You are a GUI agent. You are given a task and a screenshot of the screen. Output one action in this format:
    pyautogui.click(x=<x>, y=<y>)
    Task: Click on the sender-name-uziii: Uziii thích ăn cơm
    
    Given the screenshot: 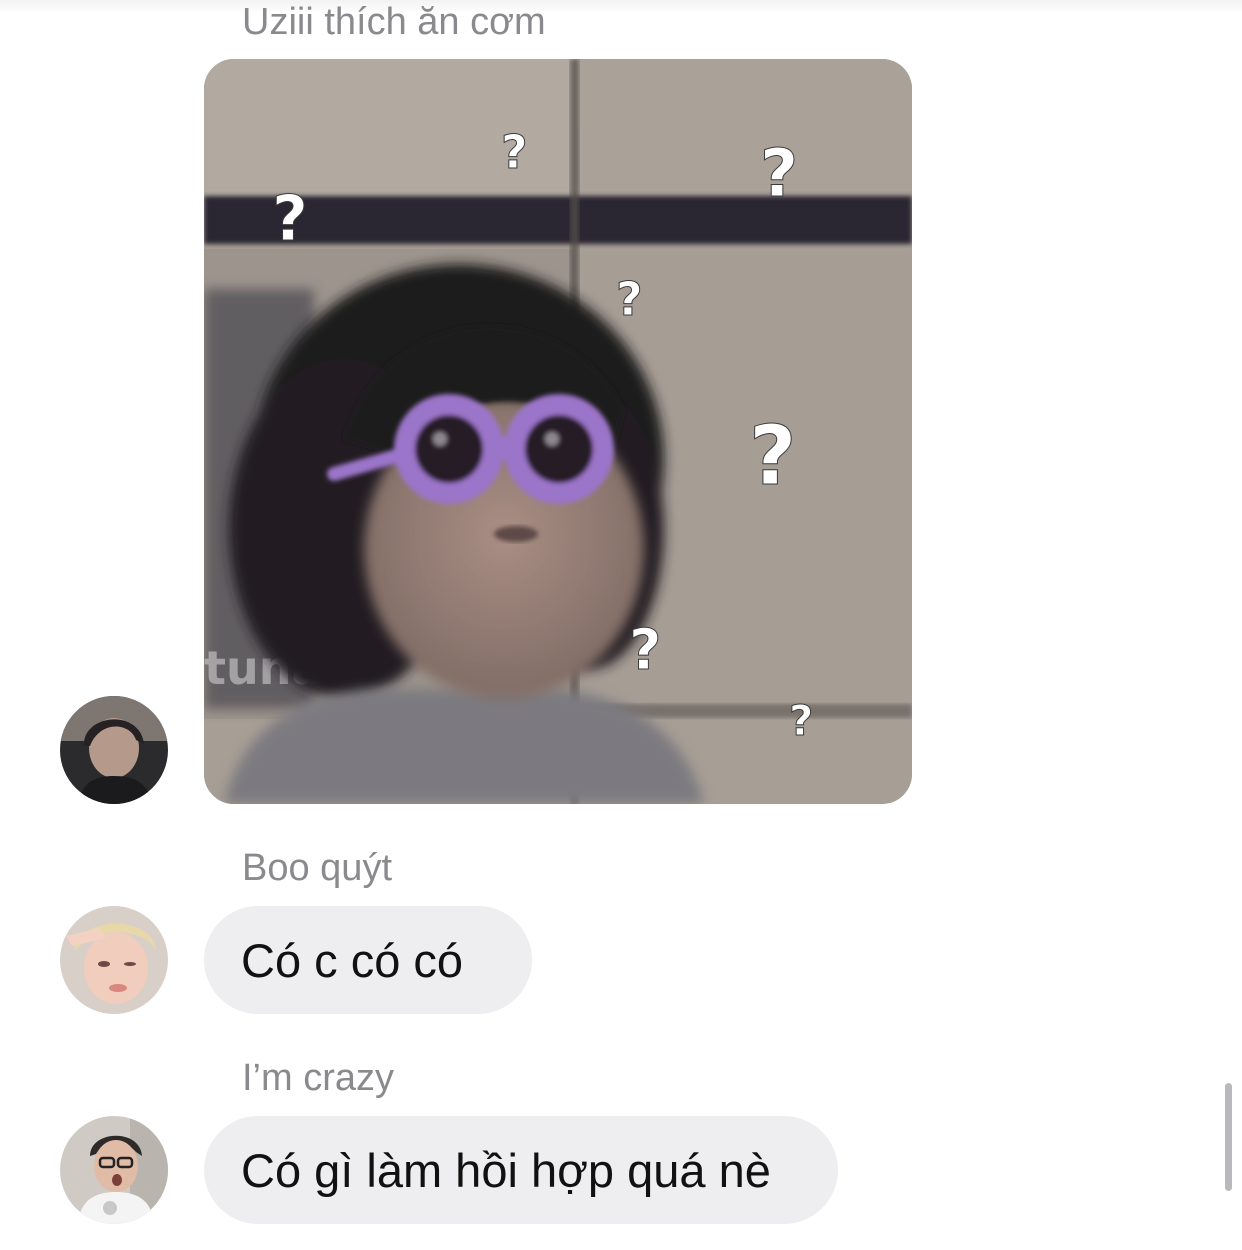 What is the action you would take?
    pyautogui.click(x=394, y=22)
    